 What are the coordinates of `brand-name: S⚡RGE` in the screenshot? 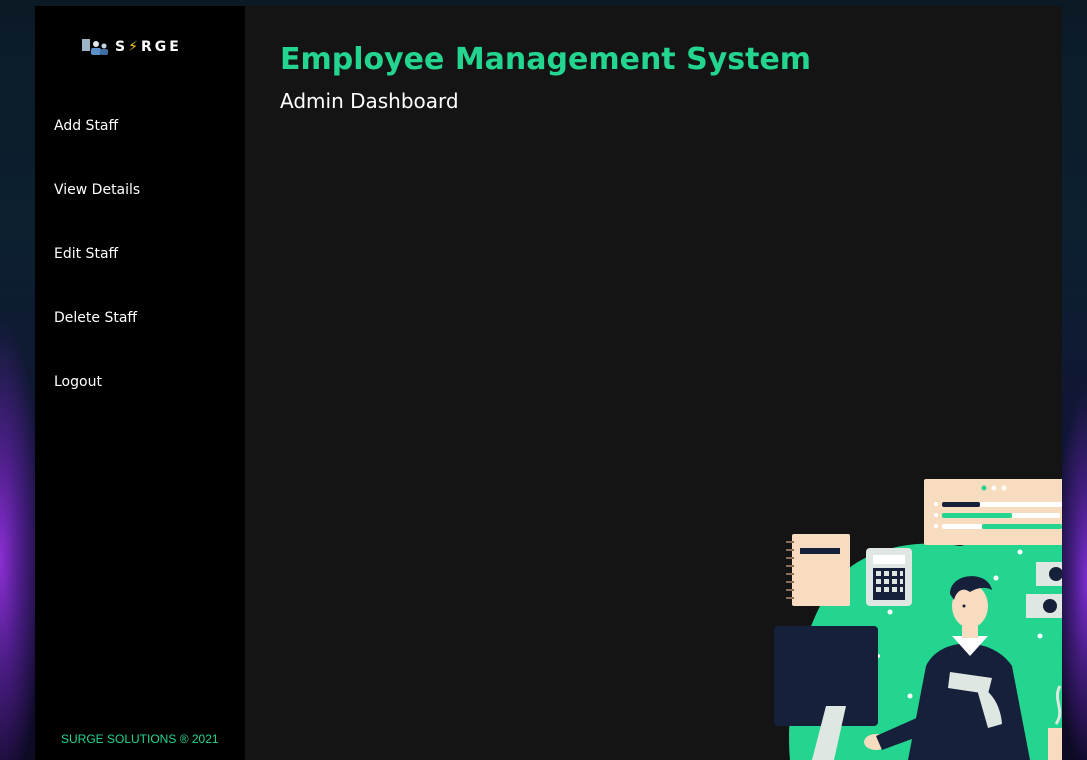 It's located at (148, 47).